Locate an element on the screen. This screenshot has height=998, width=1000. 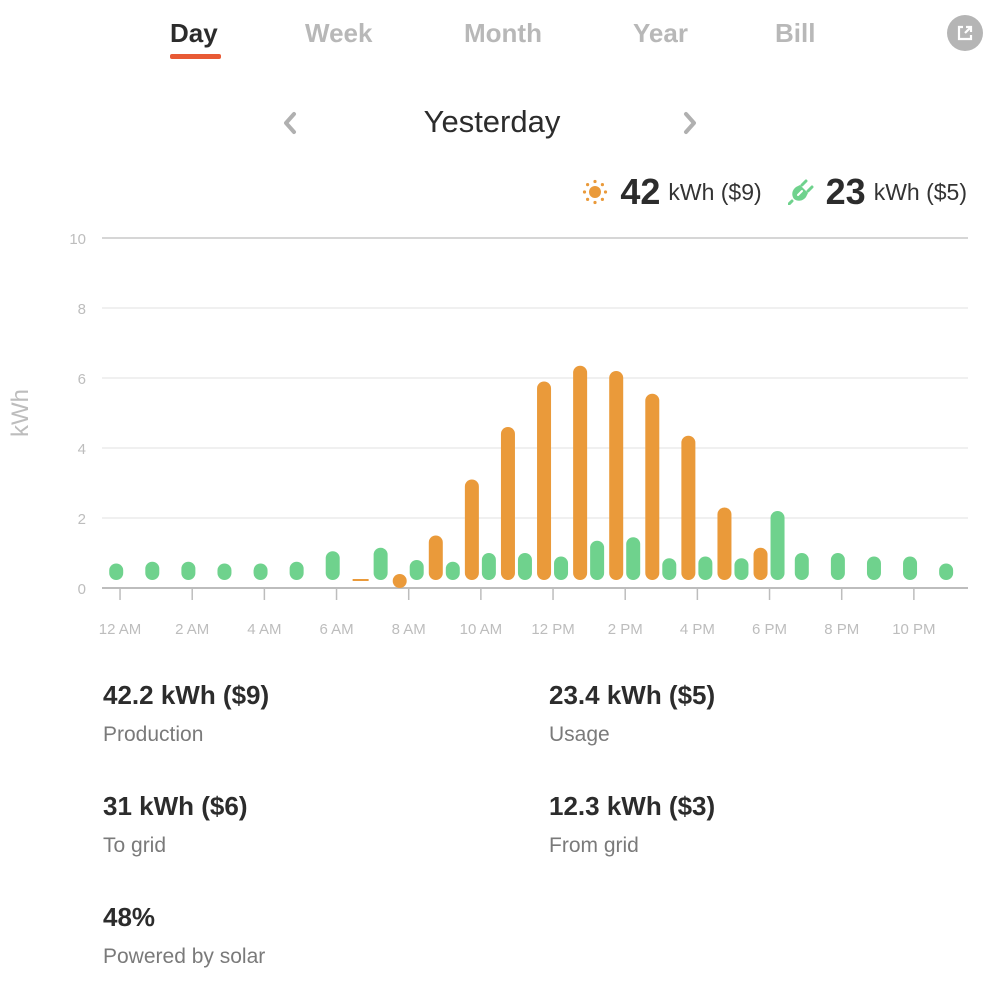
stat-label: Powered by solar is located at coordinates (184, 956).